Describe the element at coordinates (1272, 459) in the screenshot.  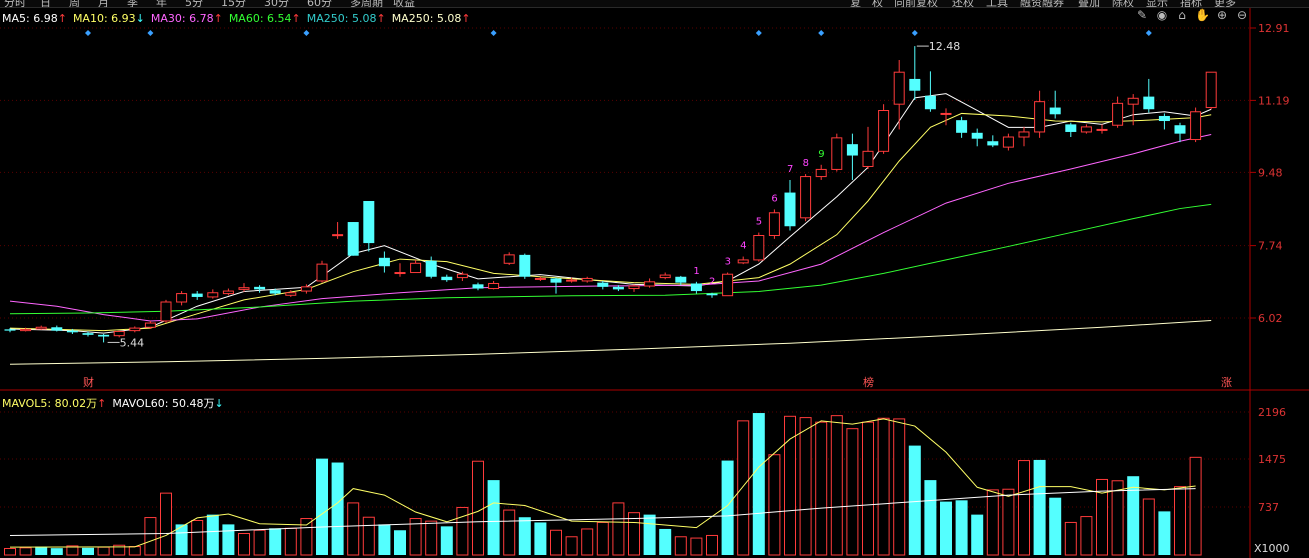
I see `volume-tick-label: 1475` at that location.